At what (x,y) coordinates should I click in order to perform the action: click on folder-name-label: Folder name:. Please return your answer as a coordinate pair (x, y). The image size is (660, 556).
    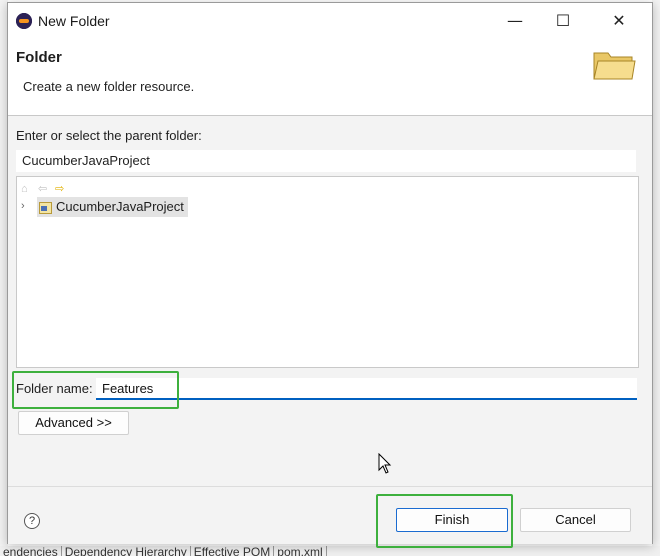
    Looking at the image, I should click on (54, 388).